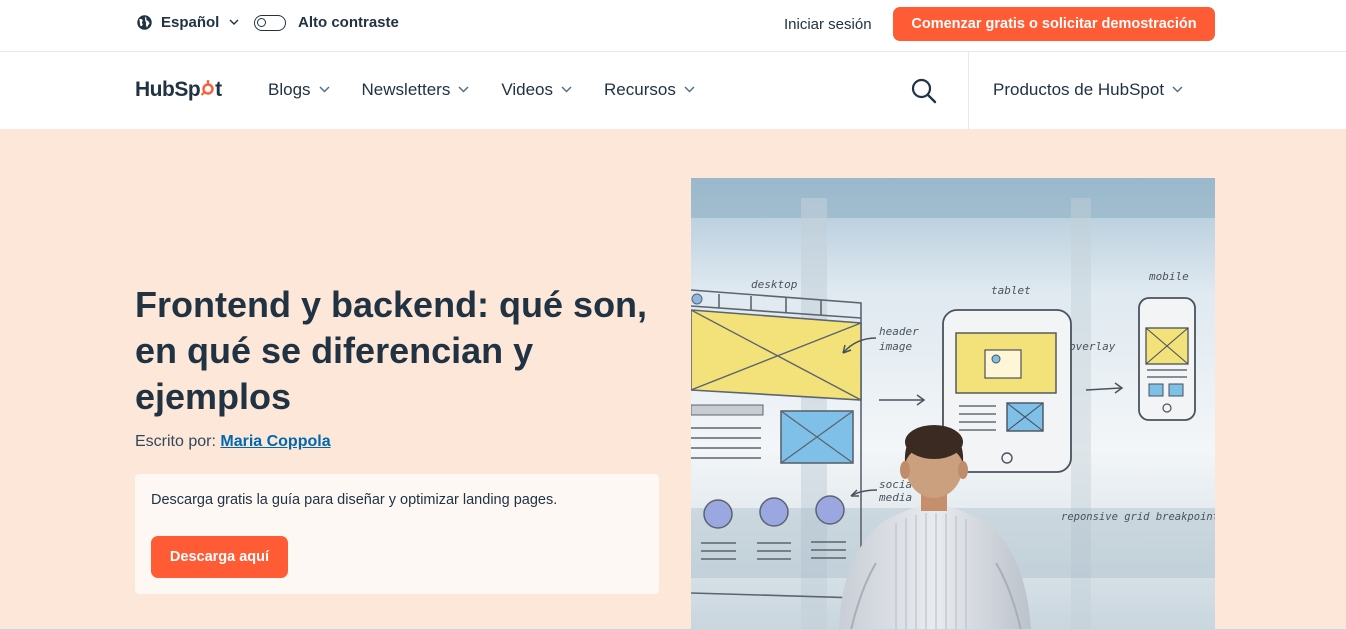  Describe the element at coordinates (289, 89) in the screenshot. I see `nav-item-label: Blogs` at that location.